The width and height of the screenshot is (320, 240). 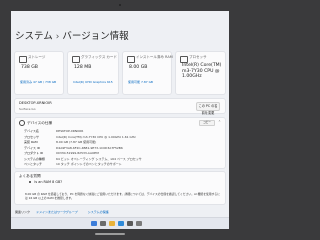 I want to click on processor-label: プロセッサ, so click(x=198, y=57).